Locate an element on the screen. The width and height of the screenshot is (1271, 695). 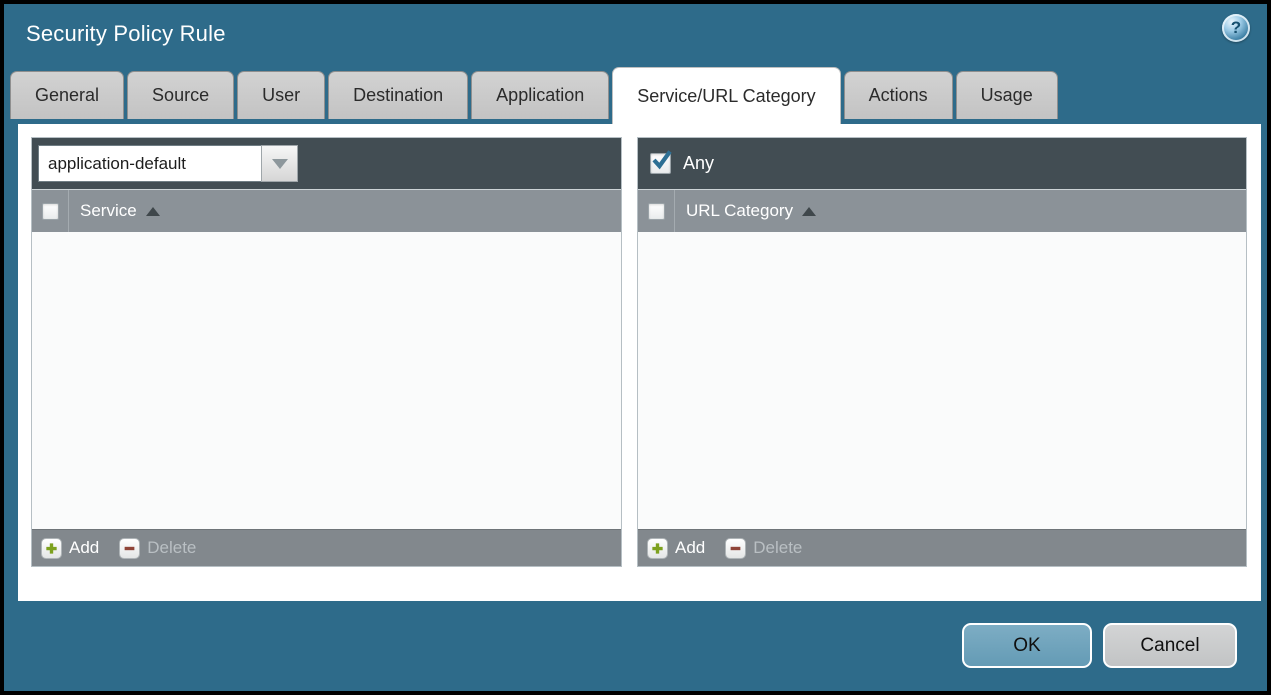
ok-button: OK is located at coordinates (1027, 645).